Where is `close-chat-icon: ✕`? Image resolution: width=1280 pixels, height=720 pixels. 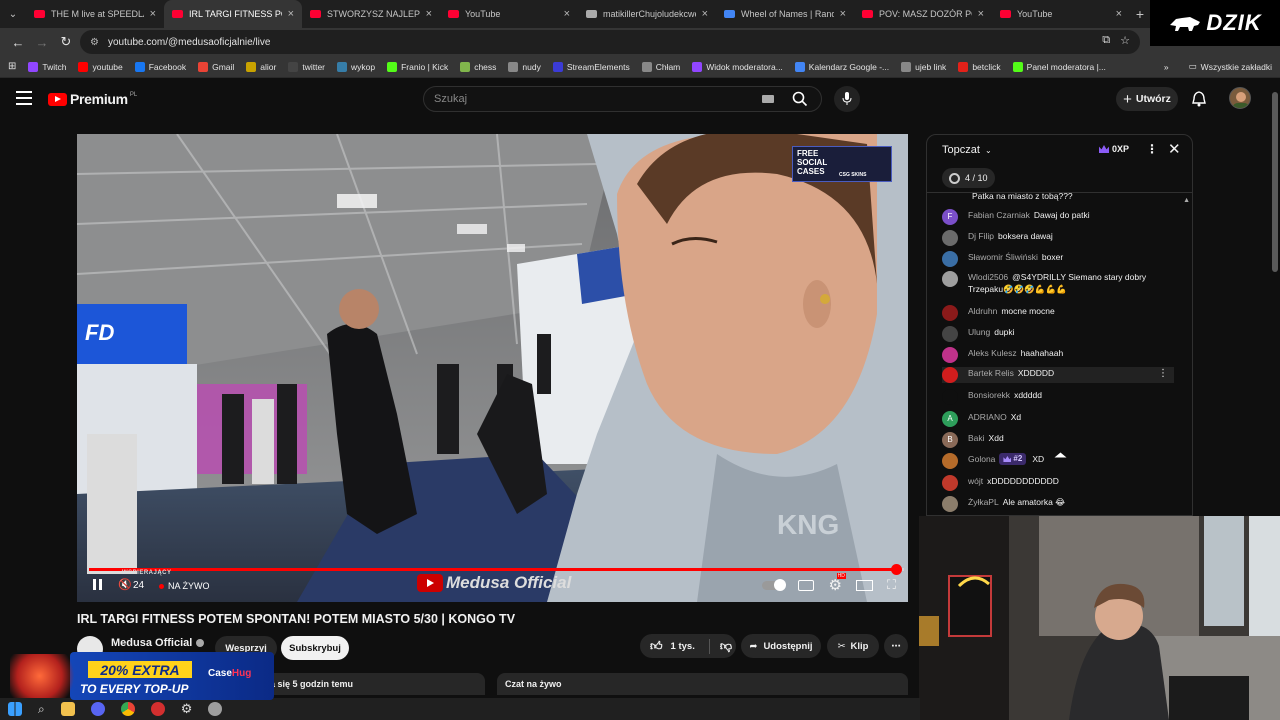
close-chat-icon: ✕ is located at coordinates (1174, 149).